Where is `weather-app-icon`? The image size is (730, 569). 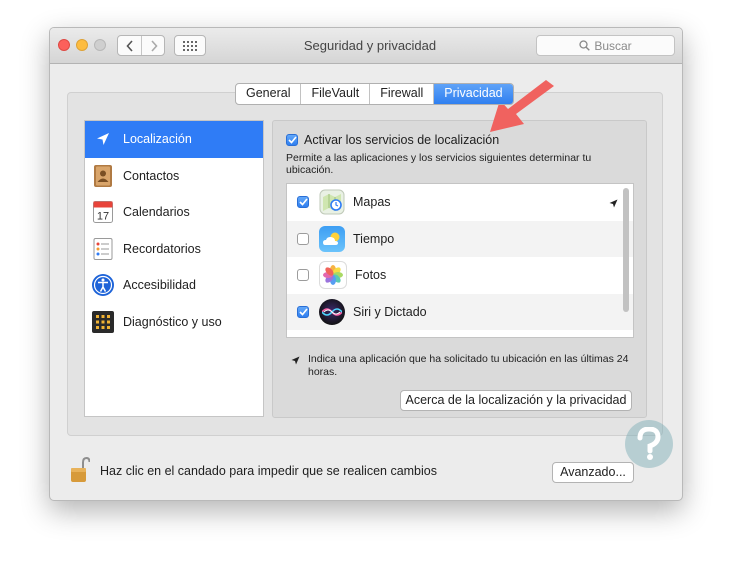 weather-app-icon is located at coordinates (332, 238).